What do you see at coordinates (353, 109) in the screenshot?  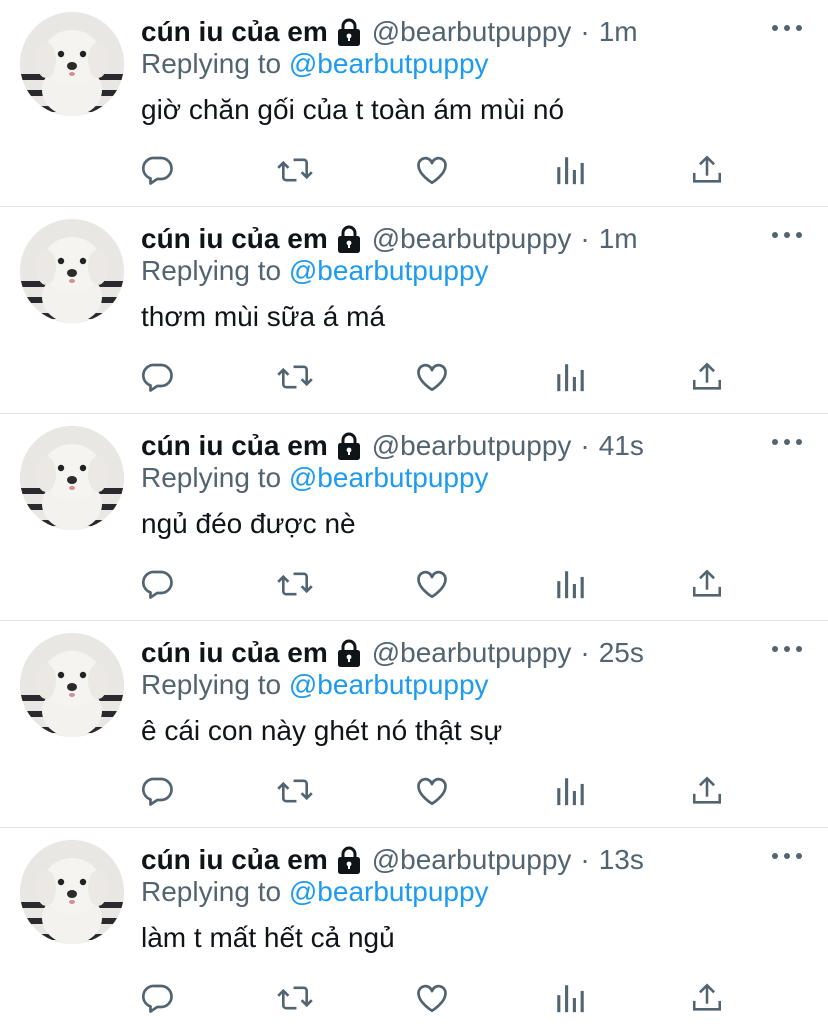 I see `tweet-text: giờ chăn gối của t toàn ám mùi nó` at bounding box center [353, 109].